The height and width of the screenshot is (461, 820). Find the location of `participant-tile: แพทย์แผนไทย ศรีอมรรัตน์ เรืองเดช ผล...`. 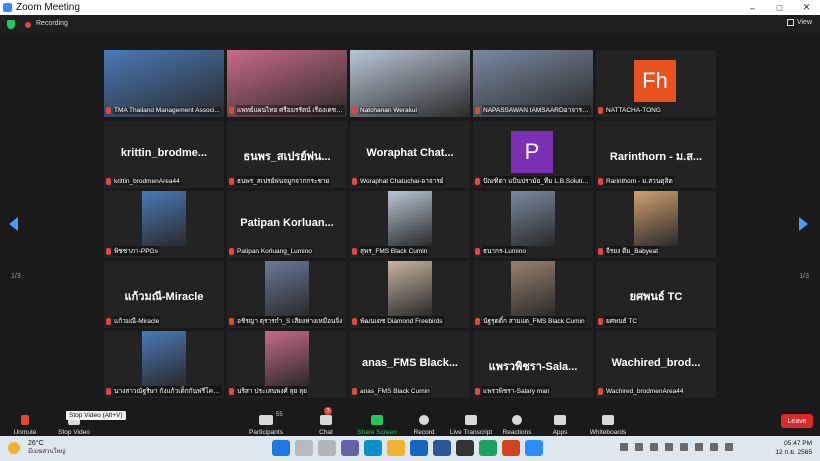

participant-tile: แพทย์แผนไทย ศรีอมรรัตน์ เรืองเดช ผล... is located at coordinates (287, 83).